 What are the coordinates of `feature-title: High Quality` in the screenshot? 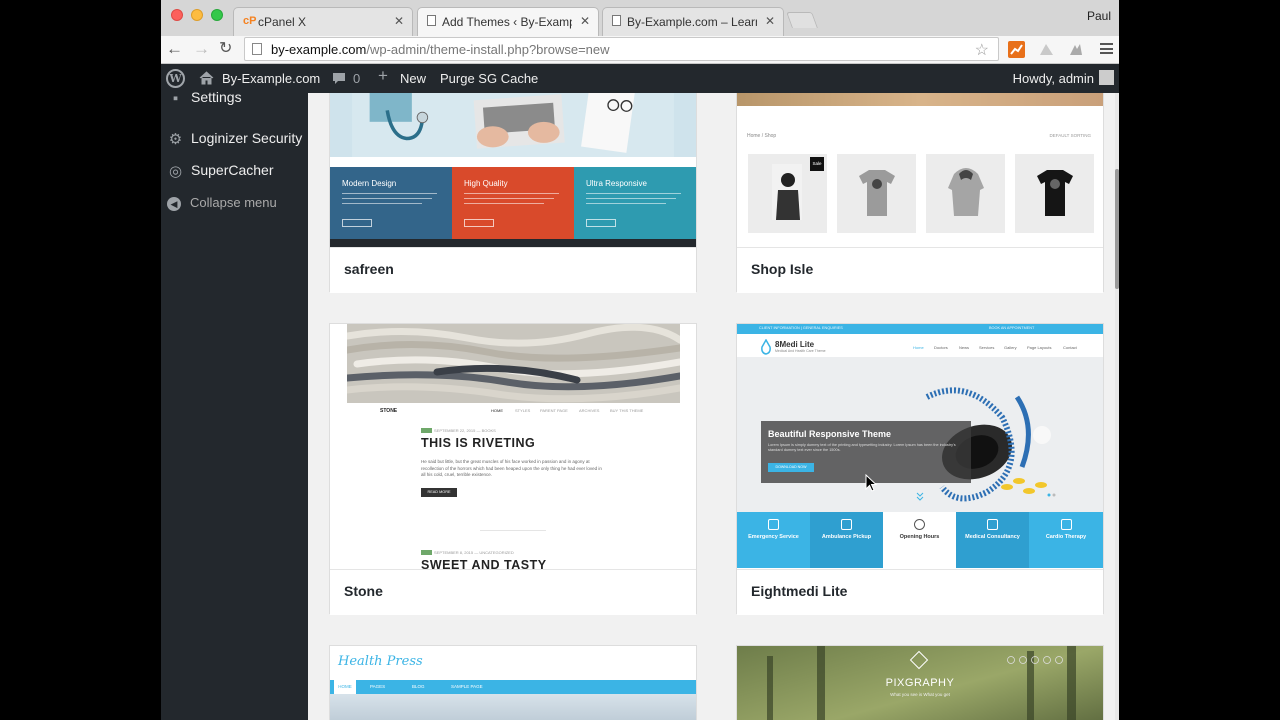 It's located at (486, 183).